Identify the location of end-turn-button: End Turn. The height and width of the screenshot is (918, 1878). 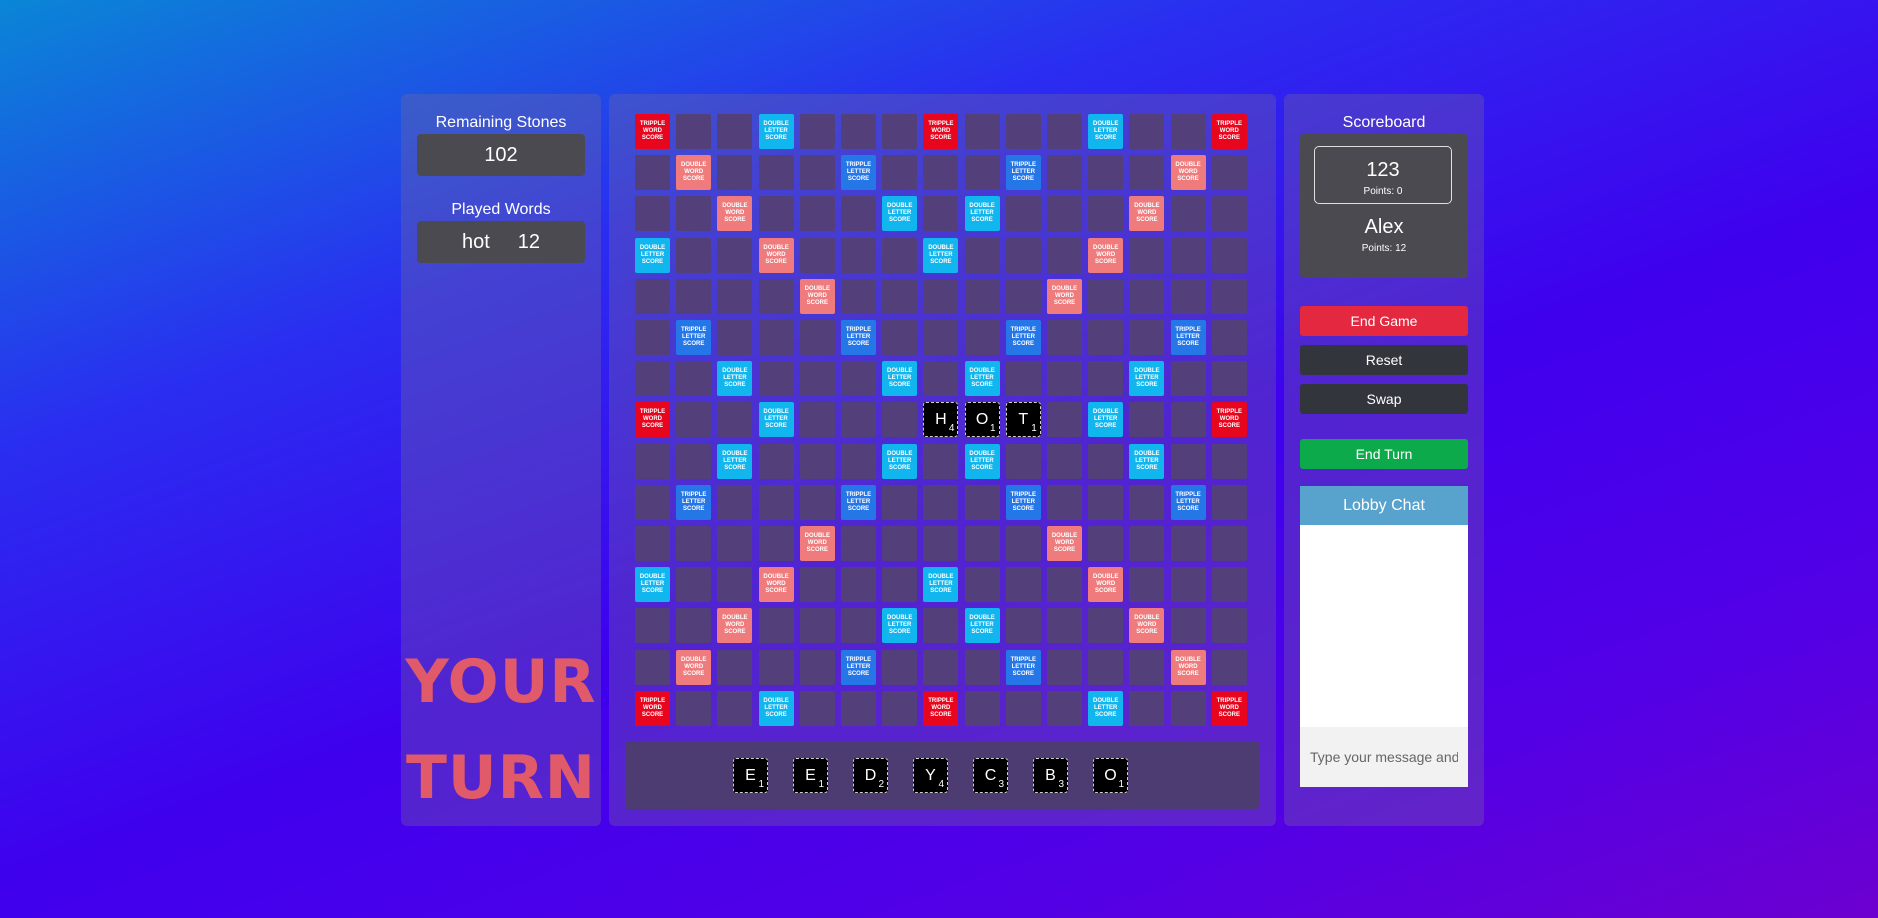
(1384, 454).